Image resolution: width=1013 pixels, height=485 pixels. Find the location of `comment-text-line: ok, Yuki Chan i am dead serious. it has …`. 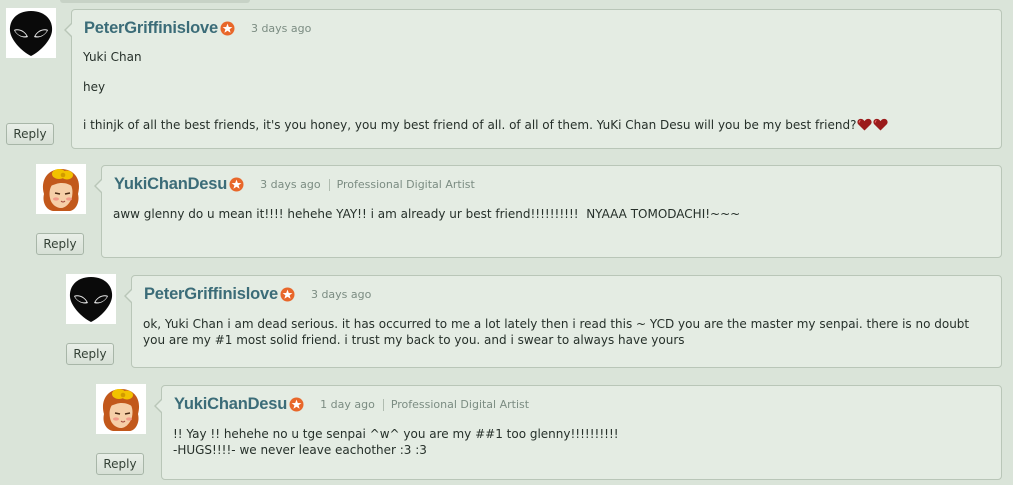

comment-text-line: ok, Yuki Chan i am dead serious. it has … is located at coordinates (556, 332).